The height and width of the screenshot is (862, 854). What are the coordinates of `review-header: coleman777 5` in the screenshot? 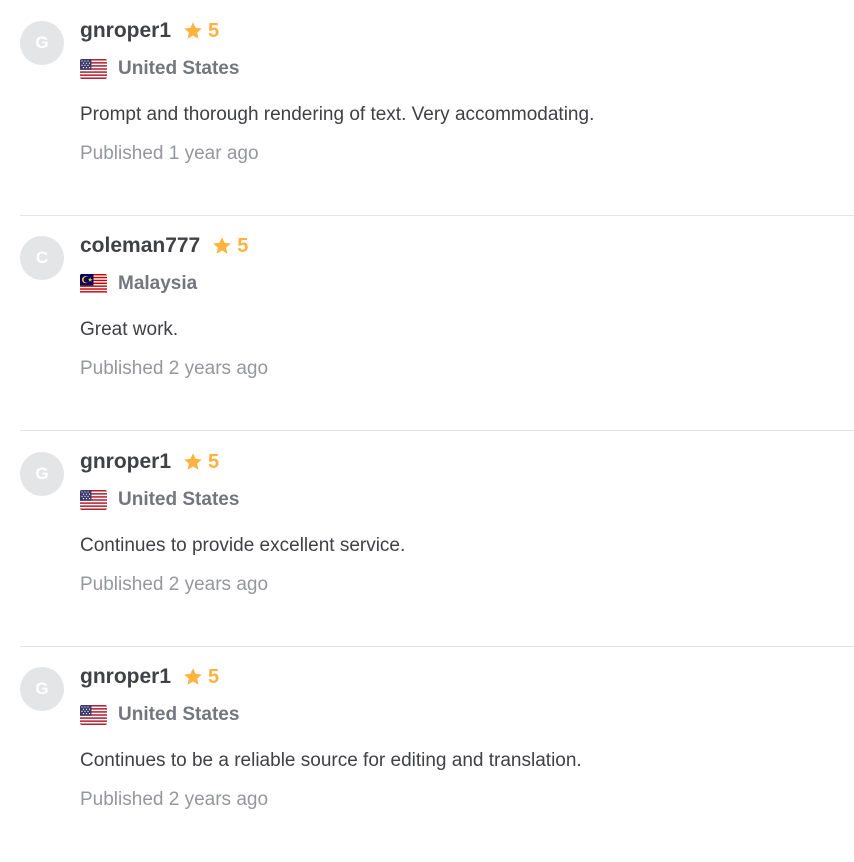 It's located at (164, 246).